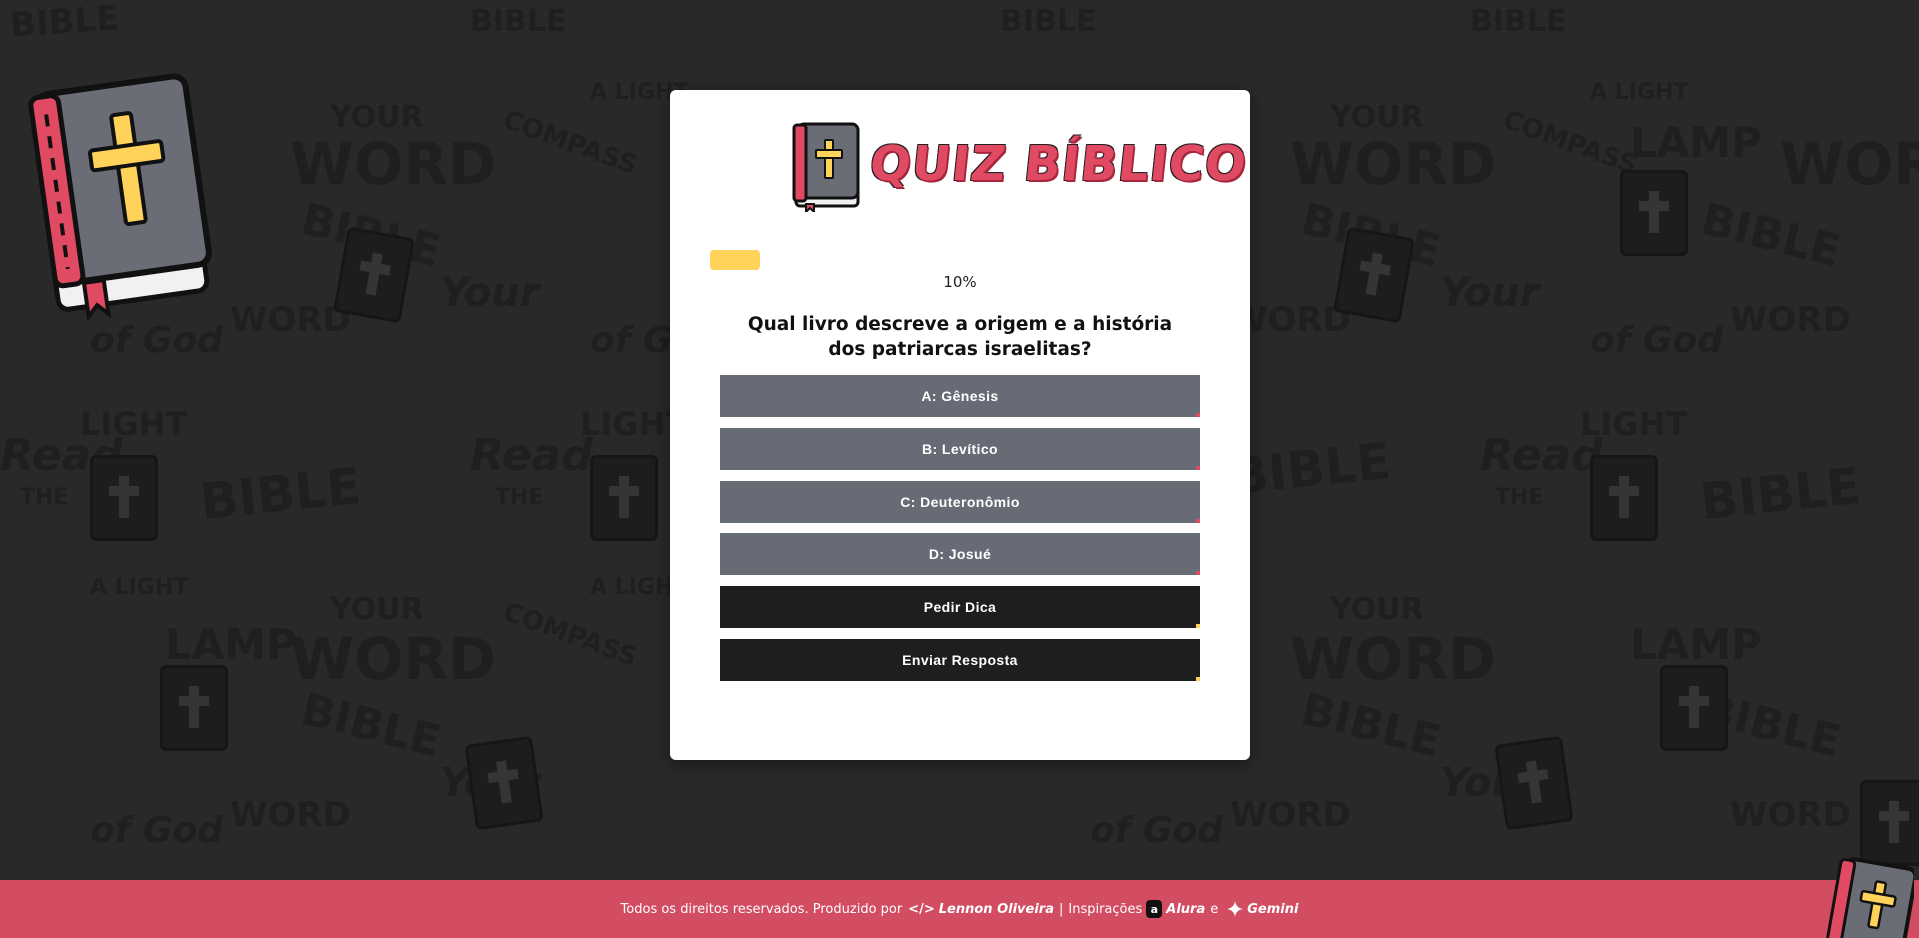  What do you see at coordinates (1185, 909) in the screenshot?
I see `alura-link: Alura` at bounding box center [1185, 909].